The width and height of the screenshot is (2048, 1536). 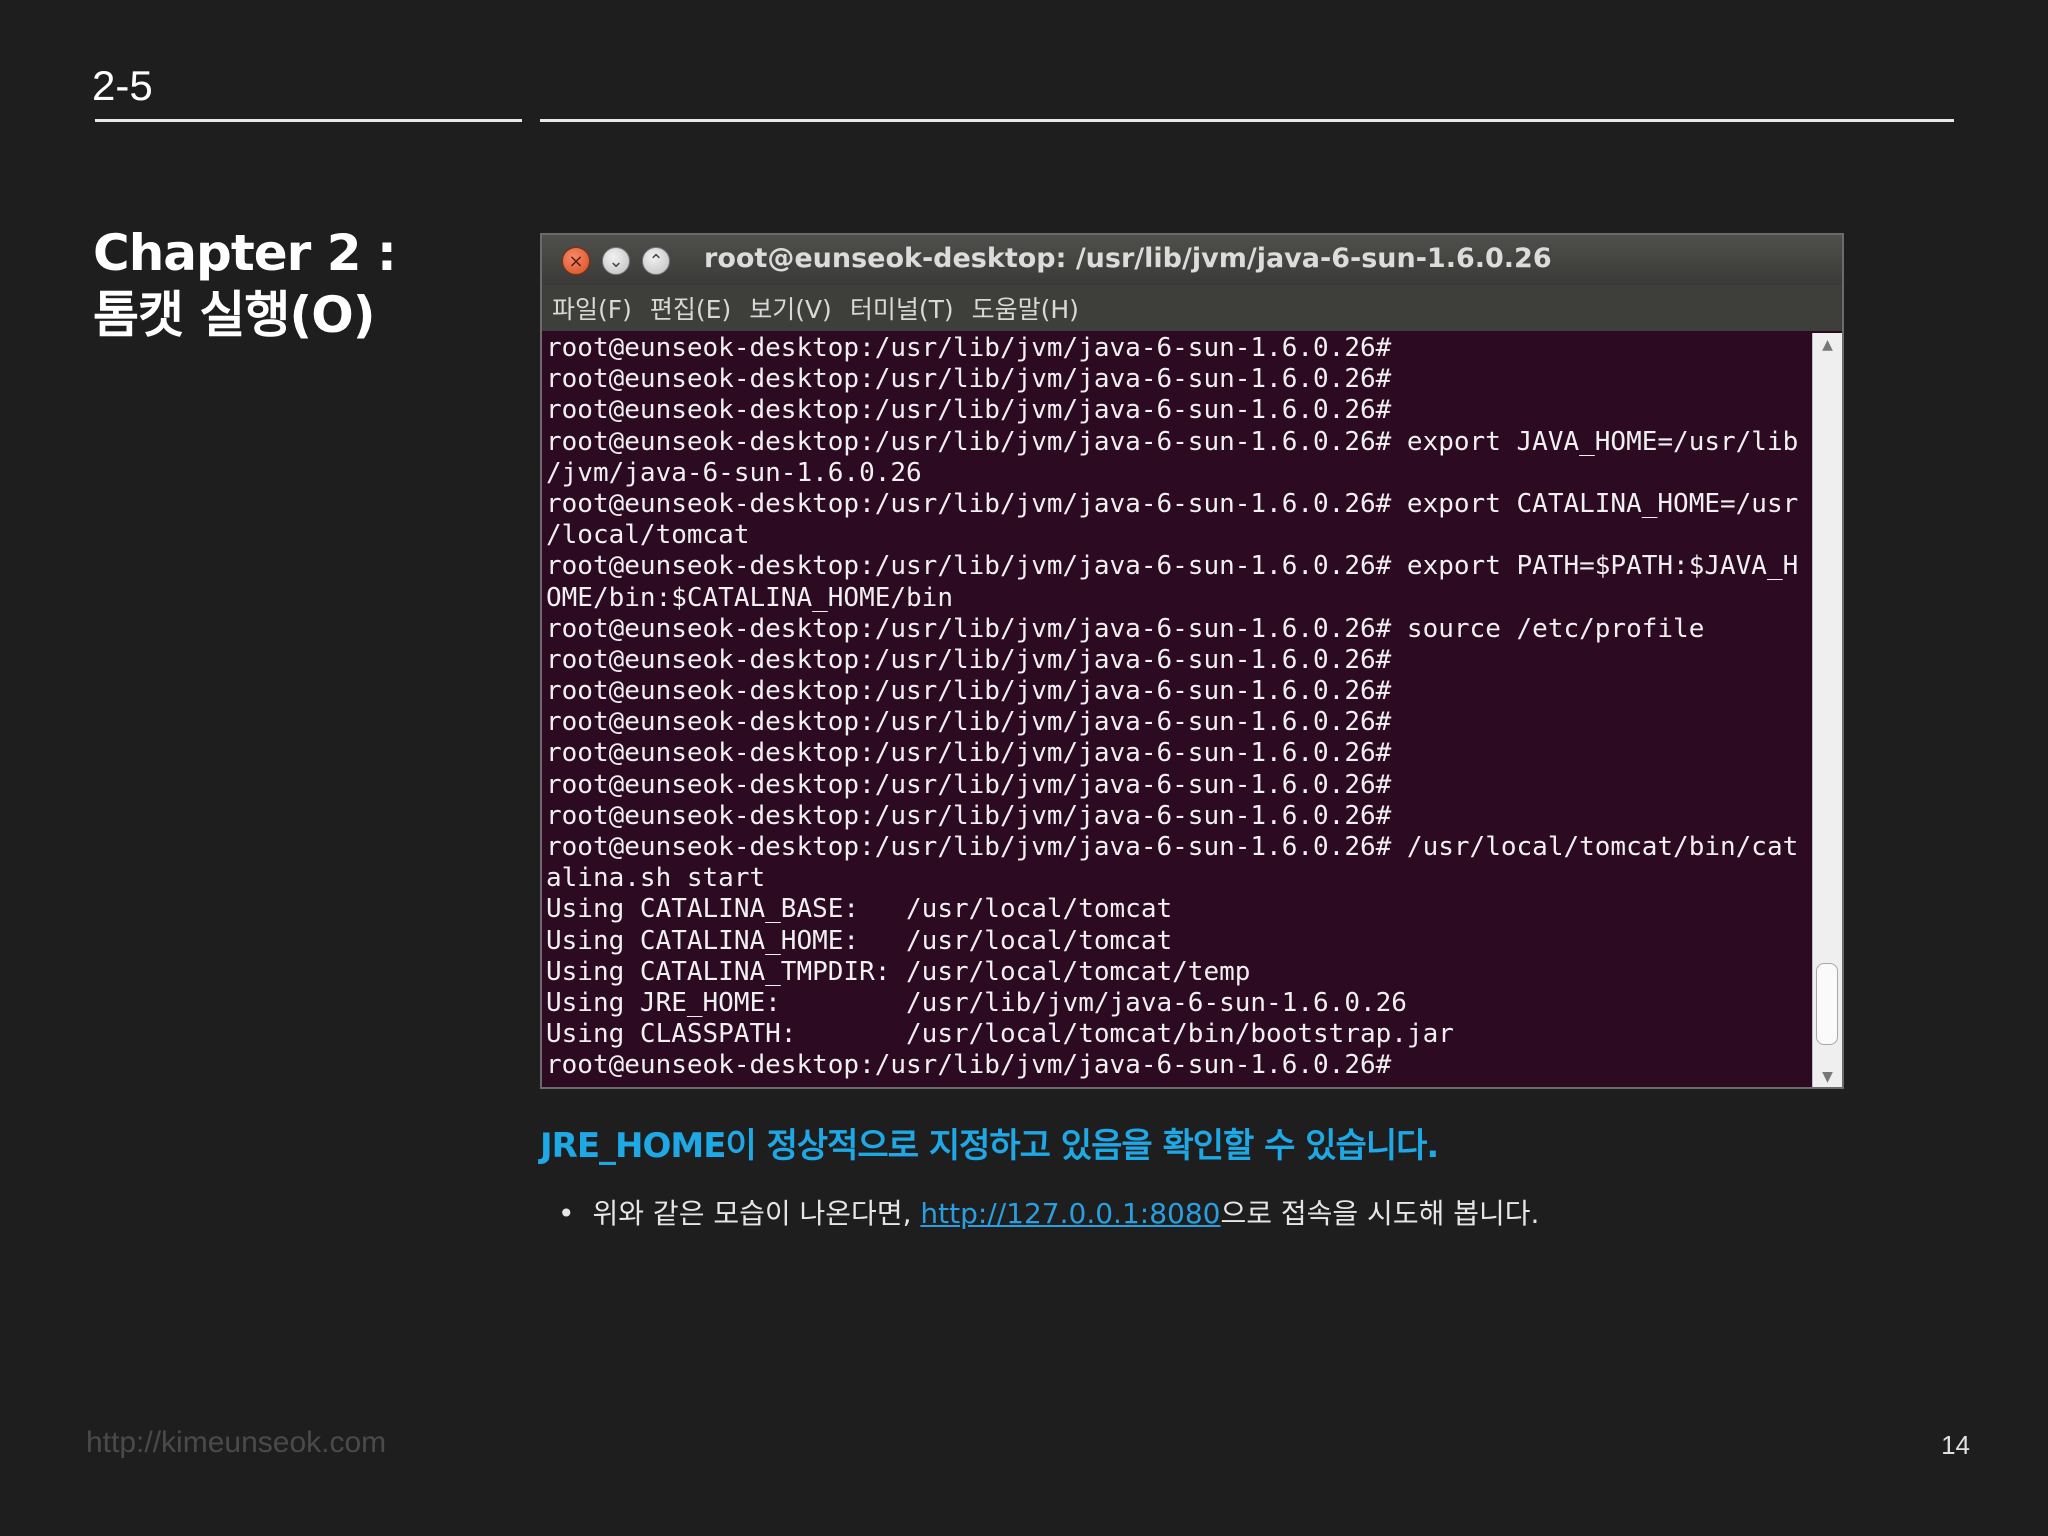 I want to click on page-number: 14, so click(x=1955, y=1445).